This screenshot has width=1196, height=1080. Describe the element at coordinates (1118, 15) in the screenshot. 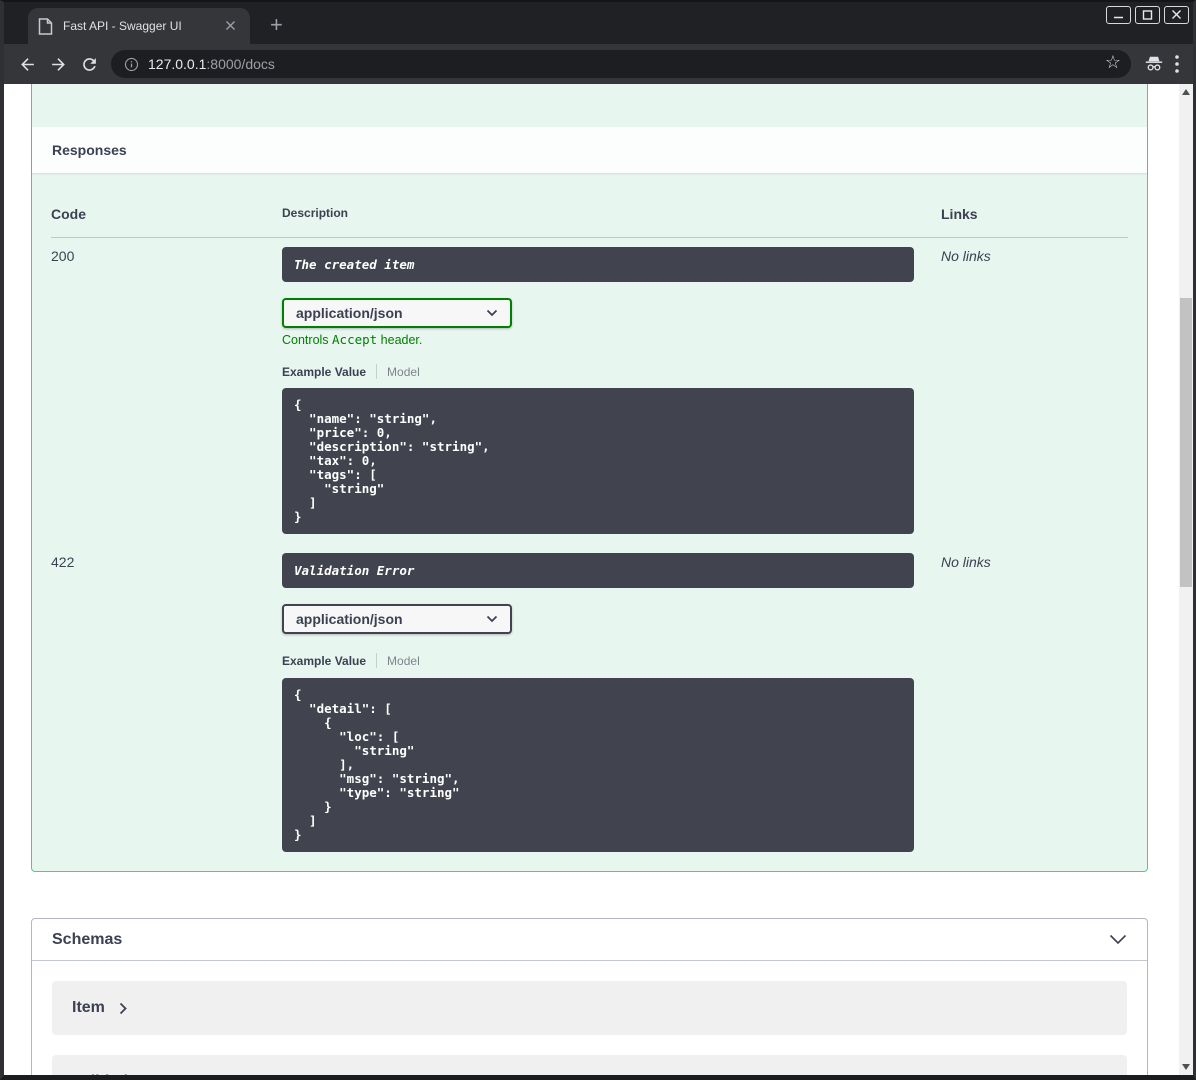

I see `minimize-button` at that location.